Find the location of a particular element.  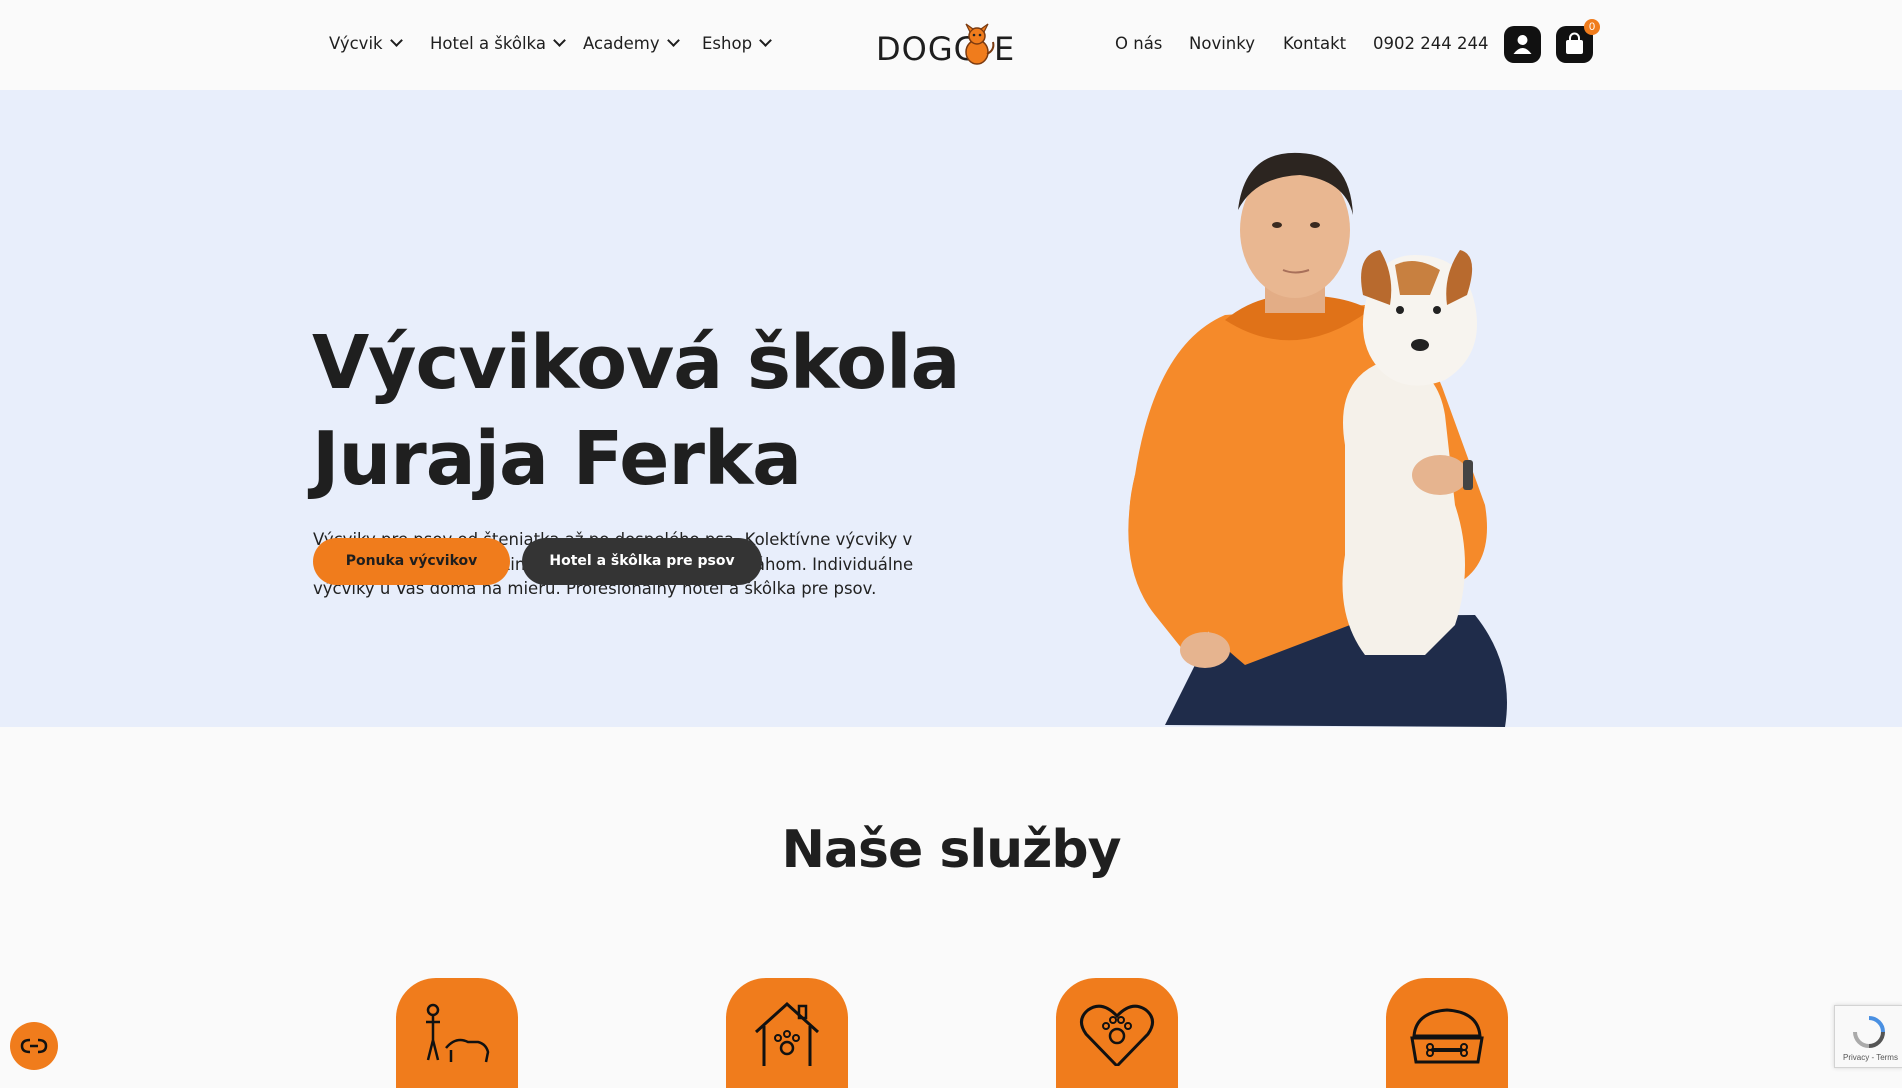

trainer-with-dog-photo is located at coordinates (1317, 439).